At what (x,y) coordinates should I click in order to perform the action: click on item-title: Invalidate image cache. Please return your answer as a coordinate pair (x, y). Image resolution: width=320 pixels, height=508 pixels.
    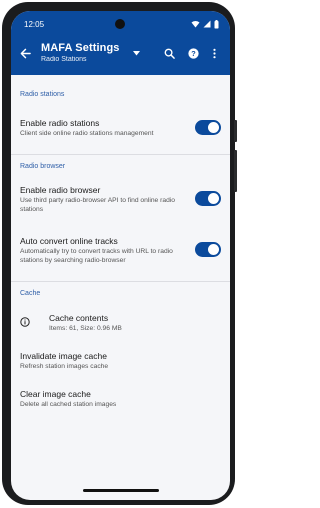
    Looking at the image, I should click on (63, 356).